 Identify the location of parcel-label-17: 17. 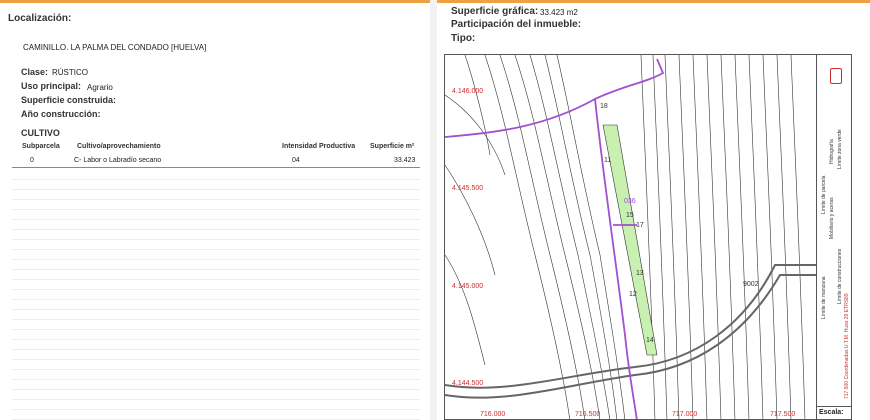
(640, 225).